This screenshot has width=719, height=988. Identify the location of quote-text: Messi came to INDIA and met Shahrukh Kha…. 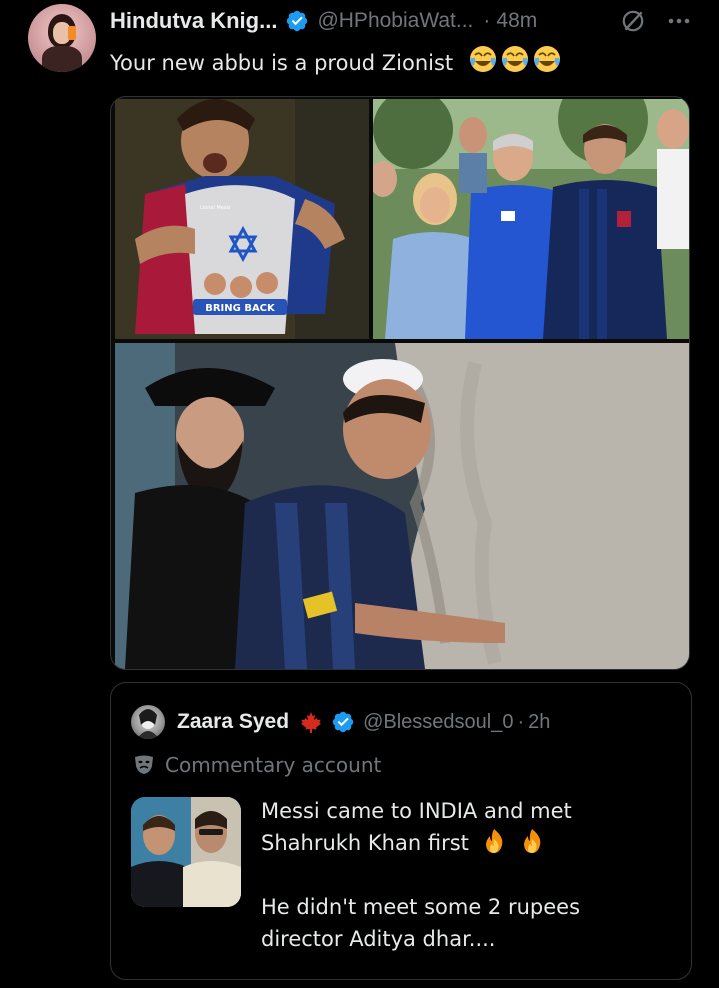
(467, 875).